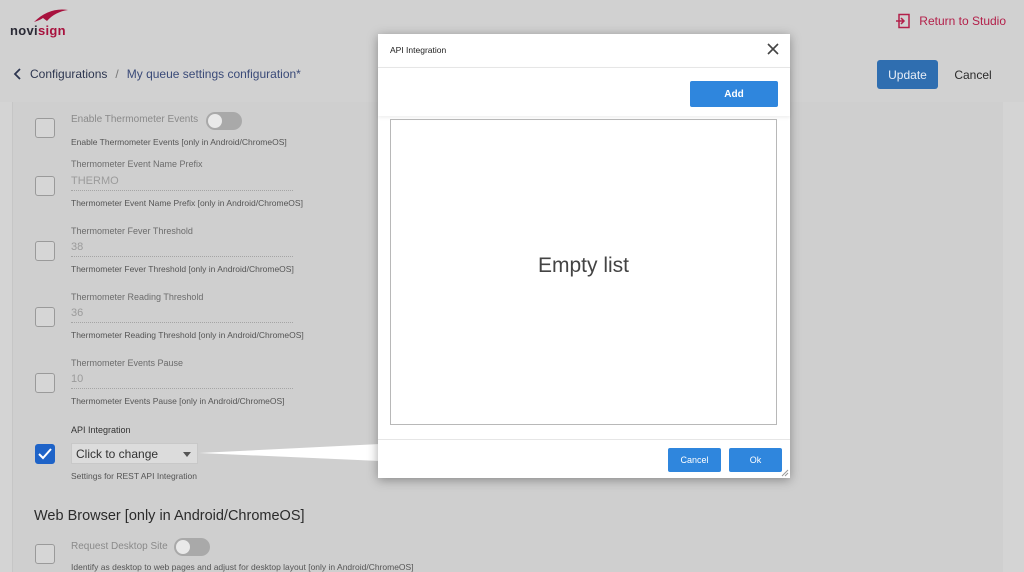 This screenshot has width=1024, height=572. What do you see at coordinates (418, 50) in the screenshot?
I see `dialog-title: API Integration` at bounding box center [418, 50].